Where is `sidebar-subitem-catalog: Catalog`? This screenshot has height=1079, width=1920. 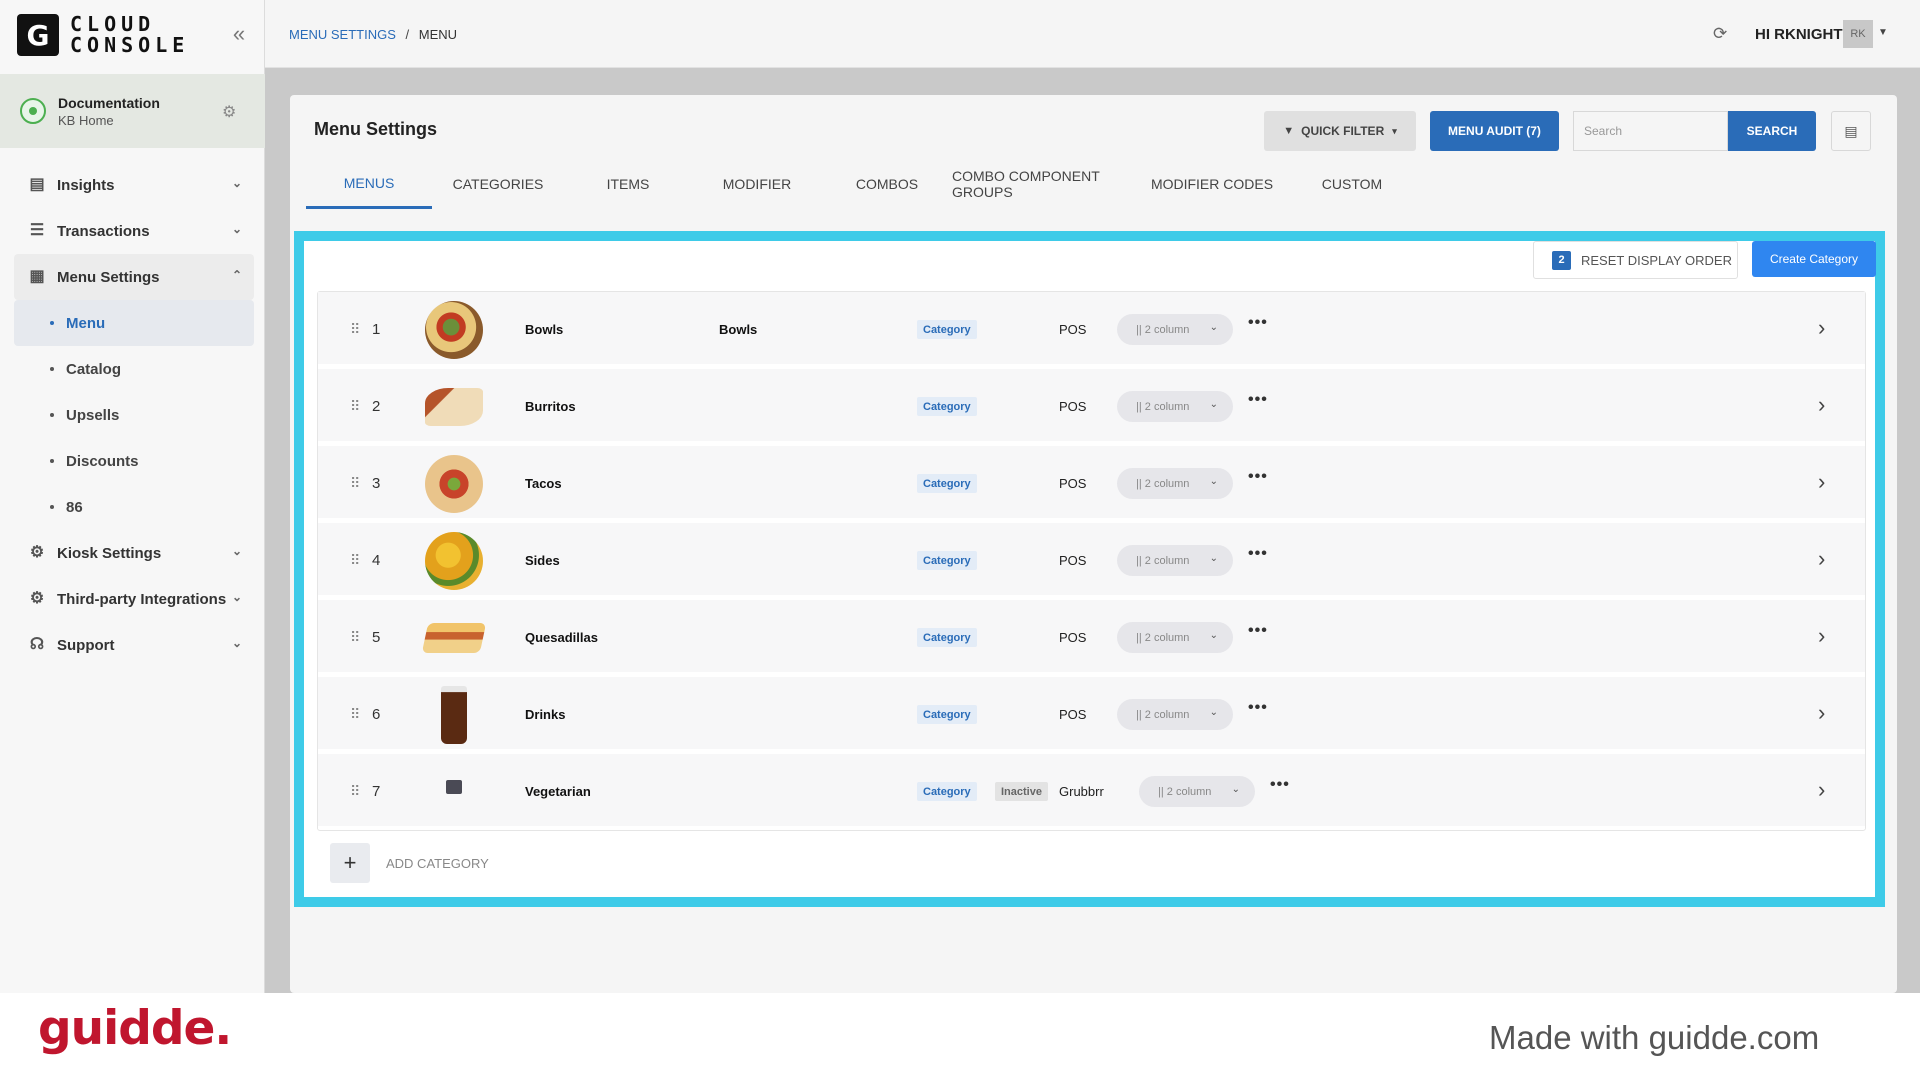
sidebar-subitem-catalog: Catalog is located at coordinates (134, 369).